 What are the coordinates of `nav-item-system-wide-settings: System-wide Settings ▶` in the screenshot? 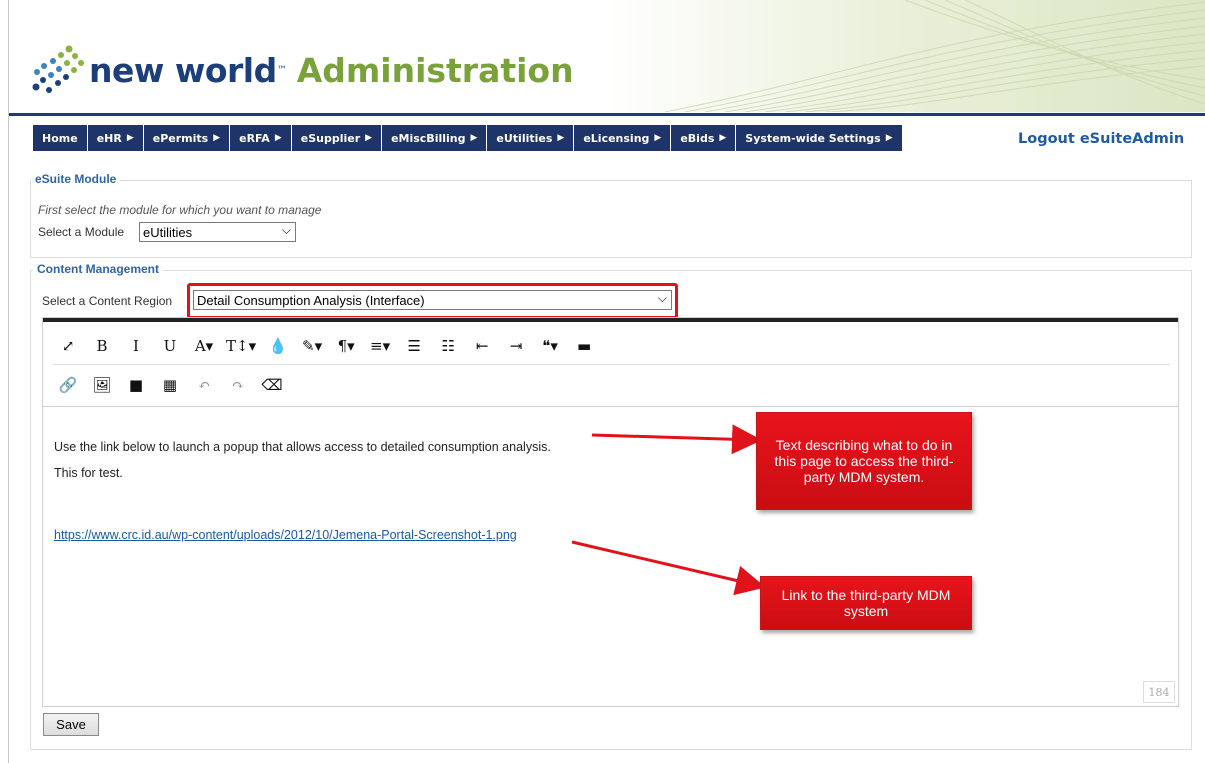 It's located at (818, 138).